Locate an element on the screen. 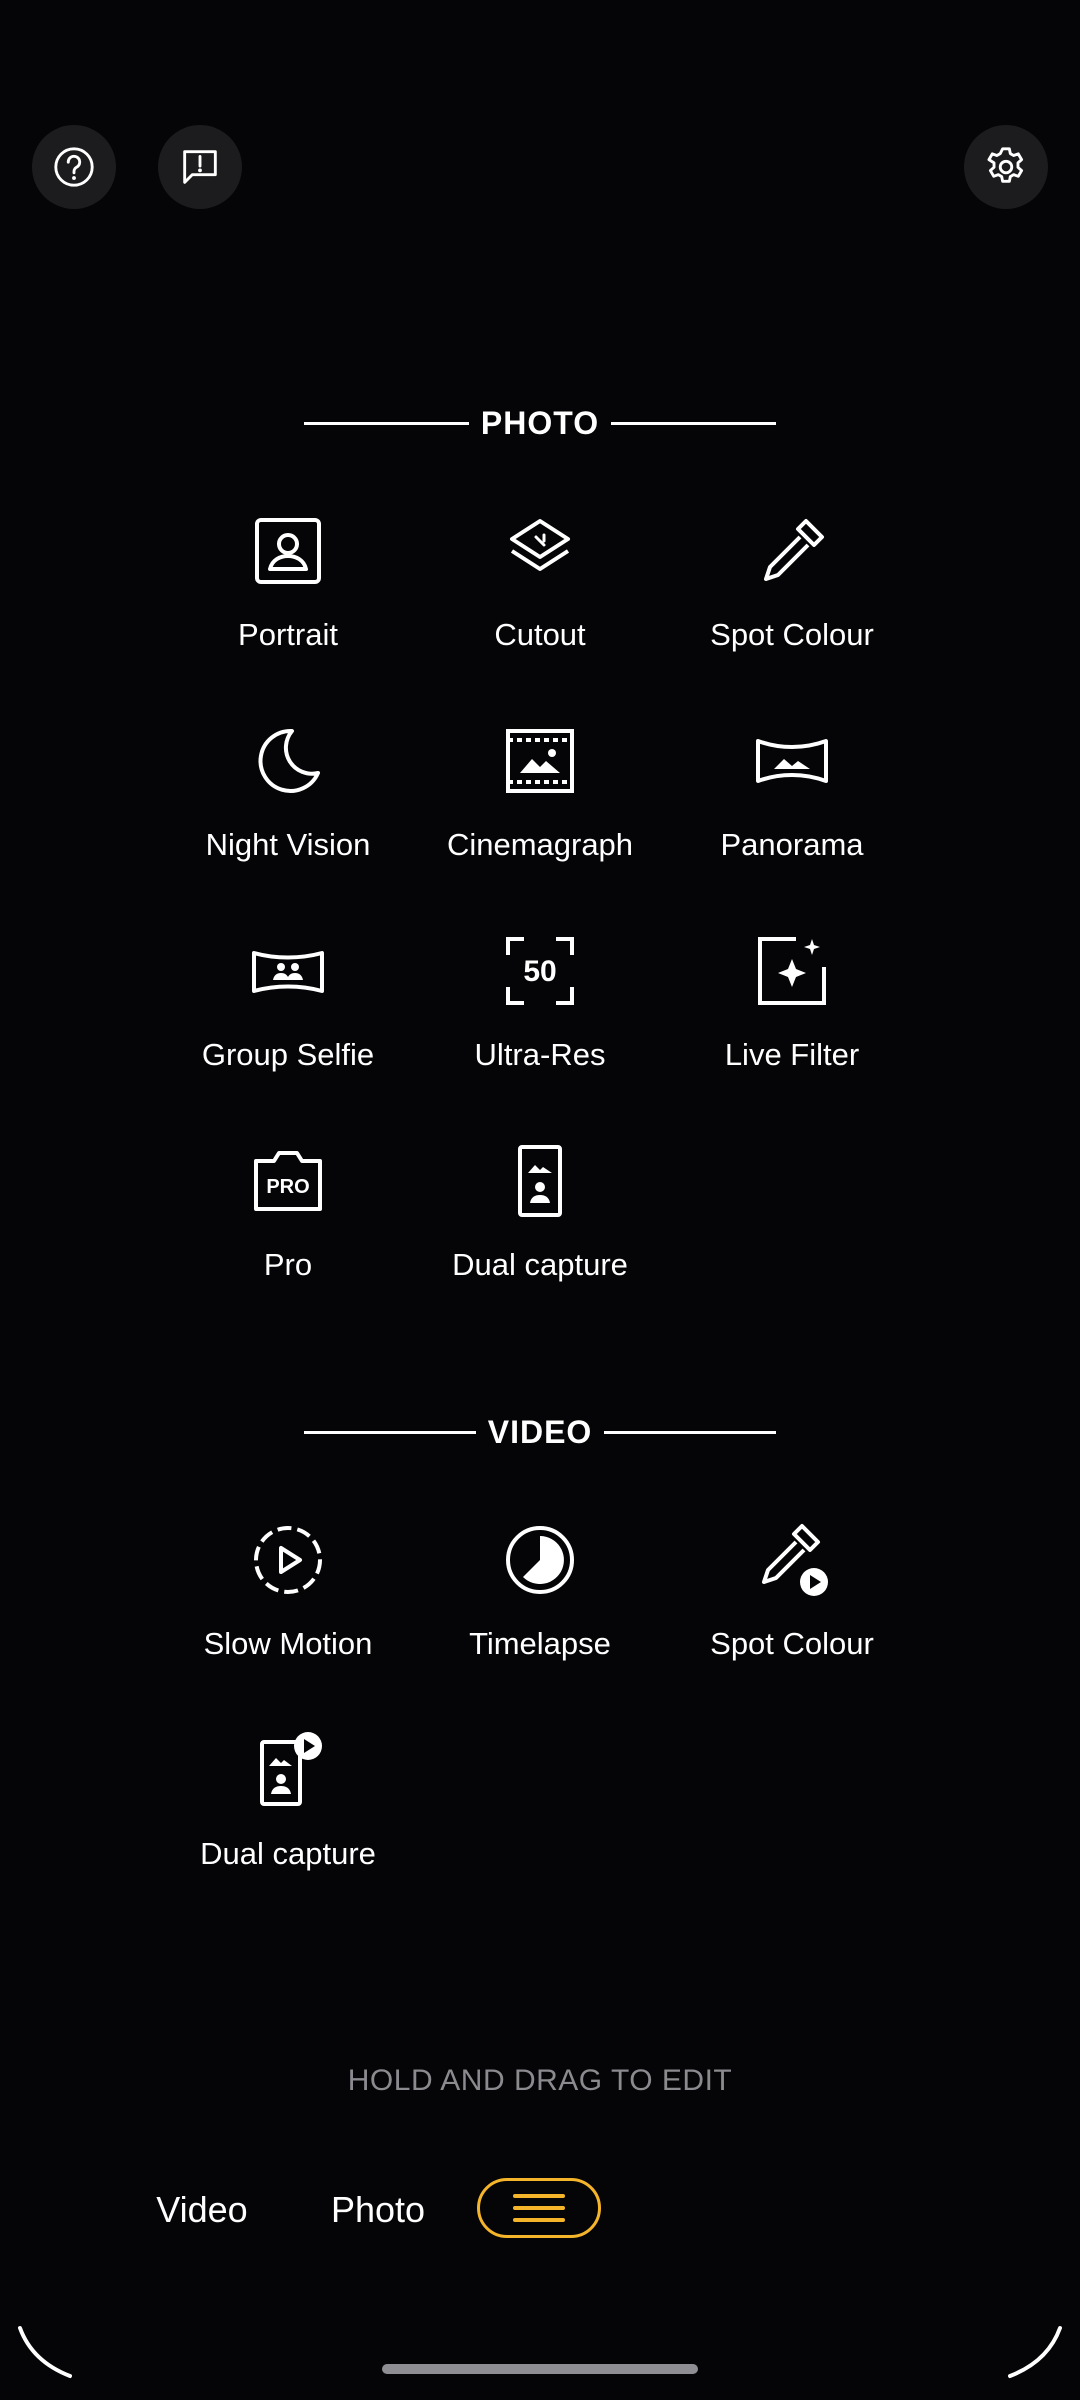  video-section-title: VIDEO is located at coordinates (540, 1432).